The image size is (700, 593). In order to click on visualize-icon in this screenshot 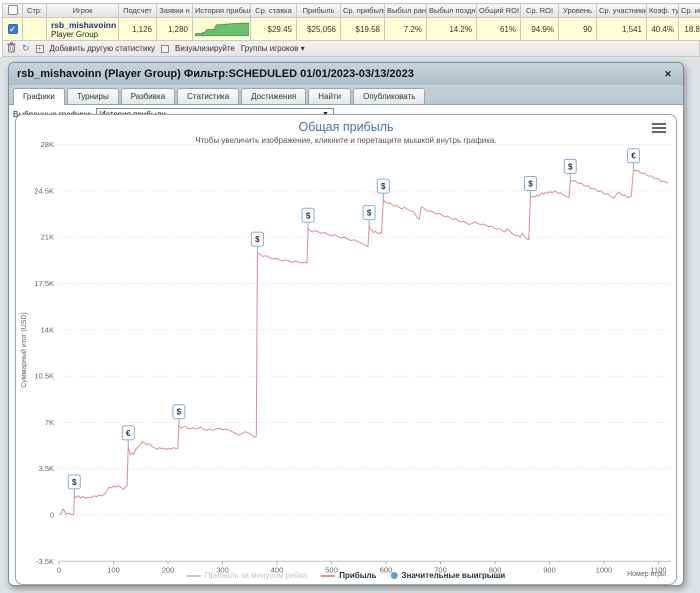, I will do `click(165, 48)`.